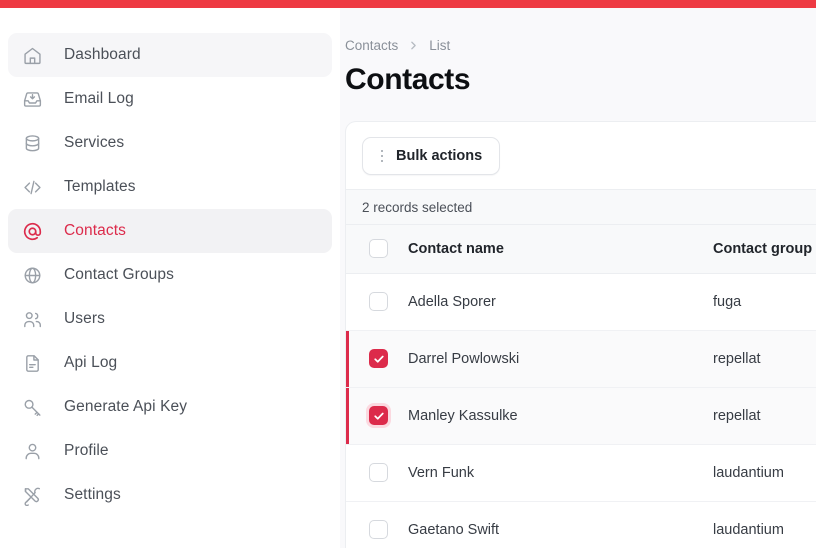  I want to click on table-row: Vern Funk laudantium, so click(581, 473).